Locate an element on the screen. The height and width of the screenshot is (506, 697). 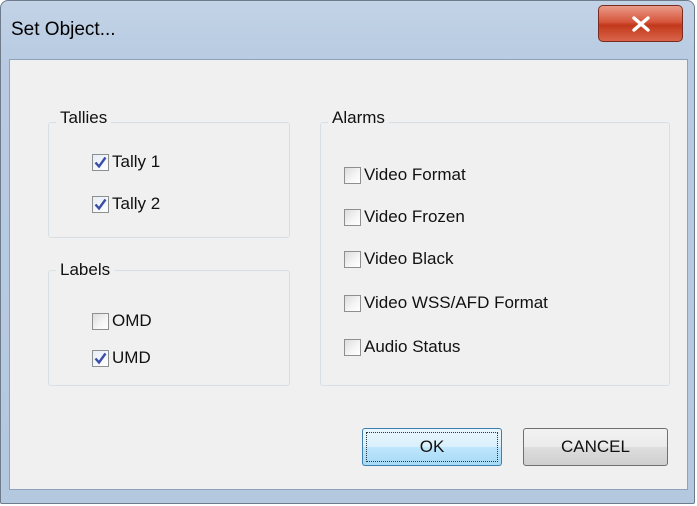
cancel-button-label: CANCEL is located at coordinates (595, 446).